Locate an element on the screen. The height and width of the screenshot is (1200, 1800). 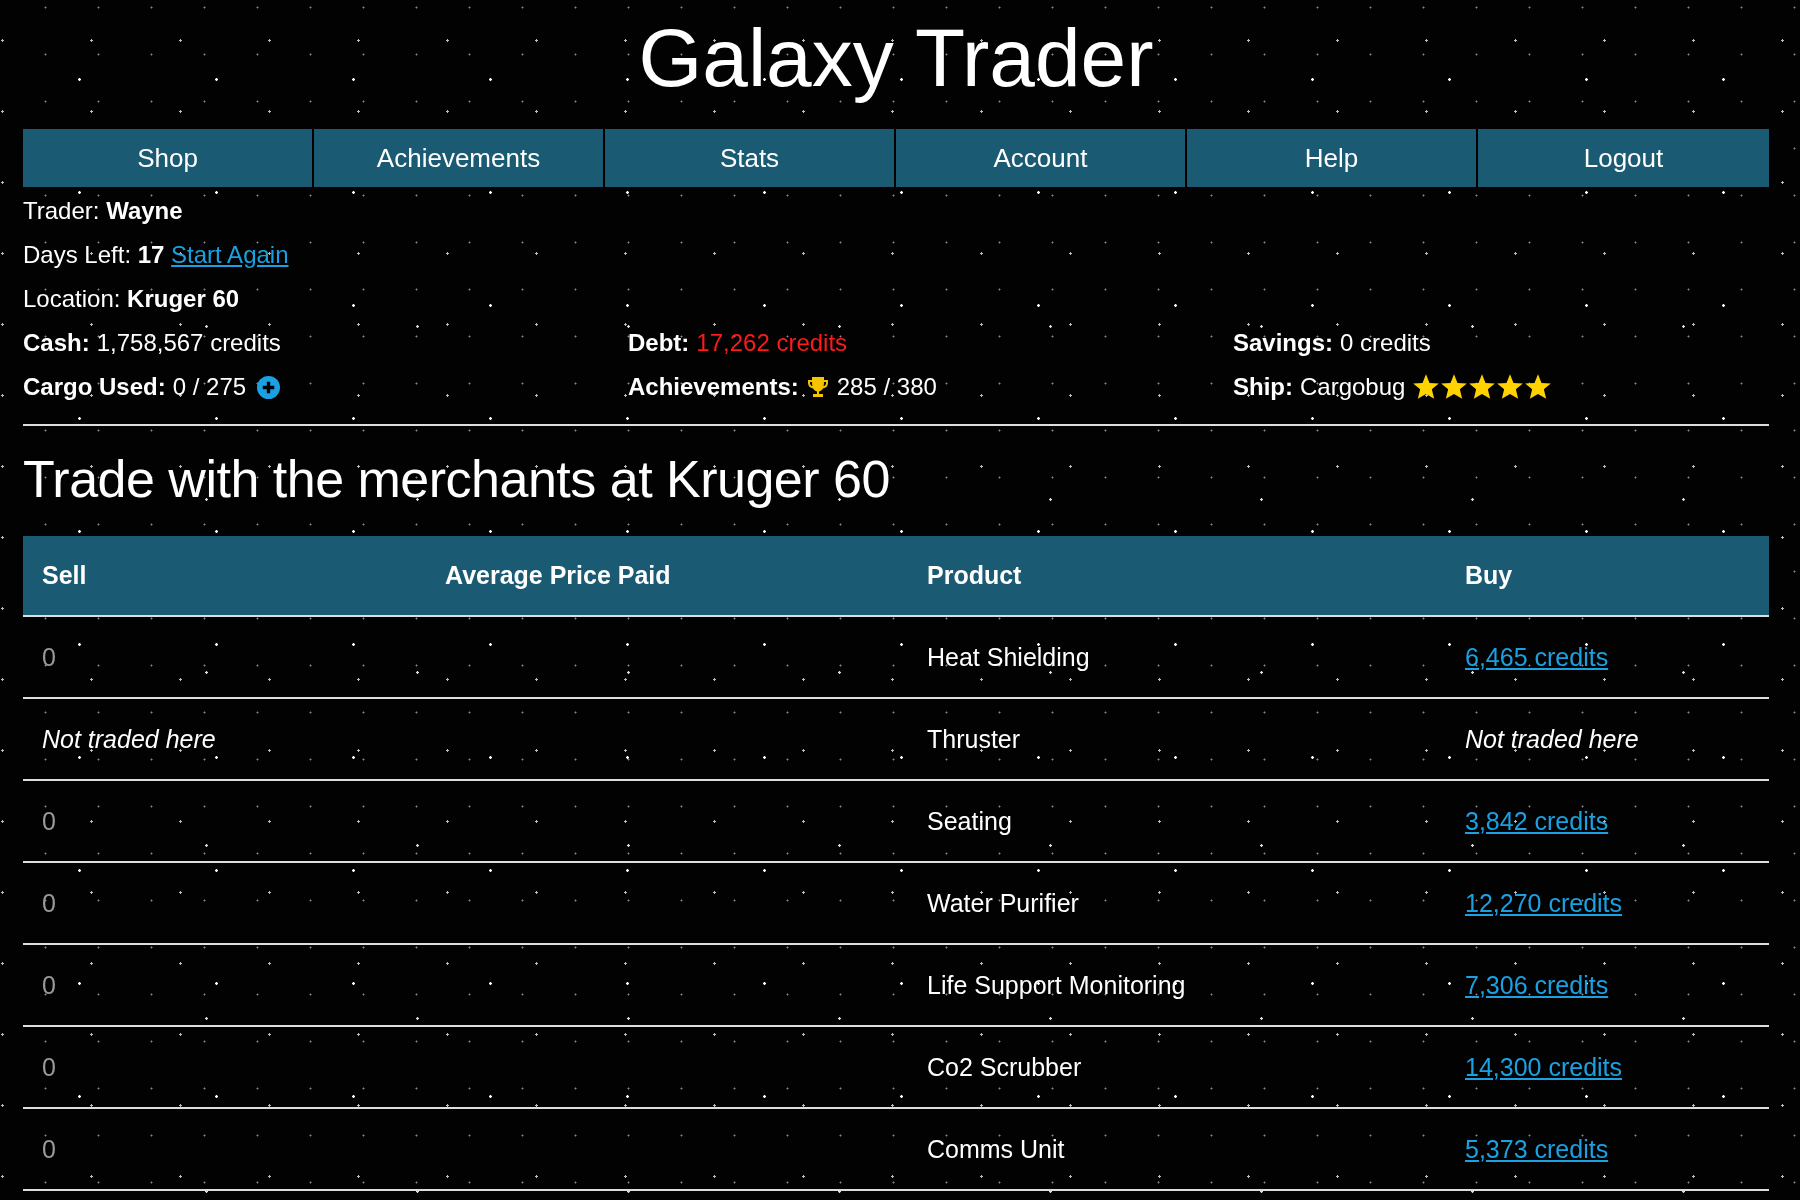
product-name: Life Support Monitoring is located at coordinates (1056, 984).